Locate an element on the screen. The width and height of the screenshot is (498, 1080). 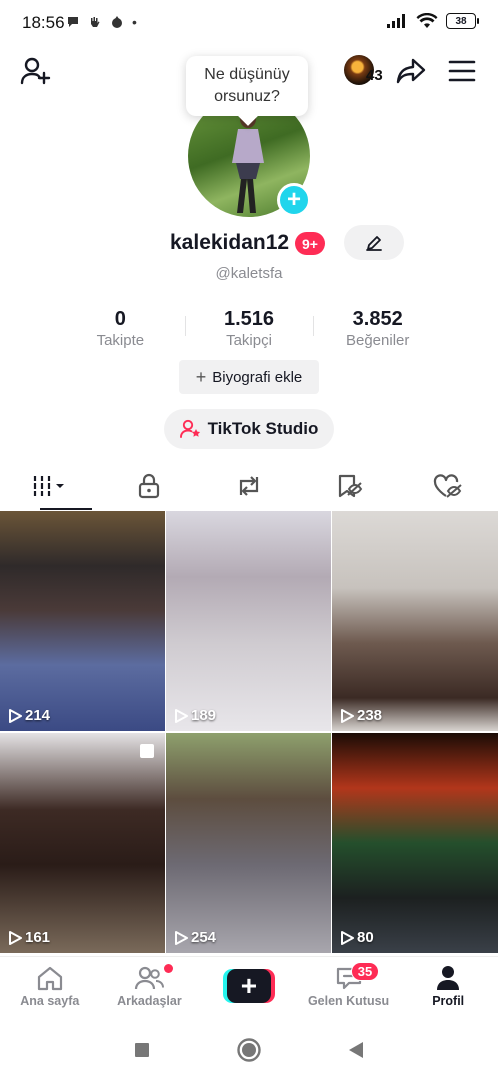
heart-hidden-icon is located at coordinates (448, 486).